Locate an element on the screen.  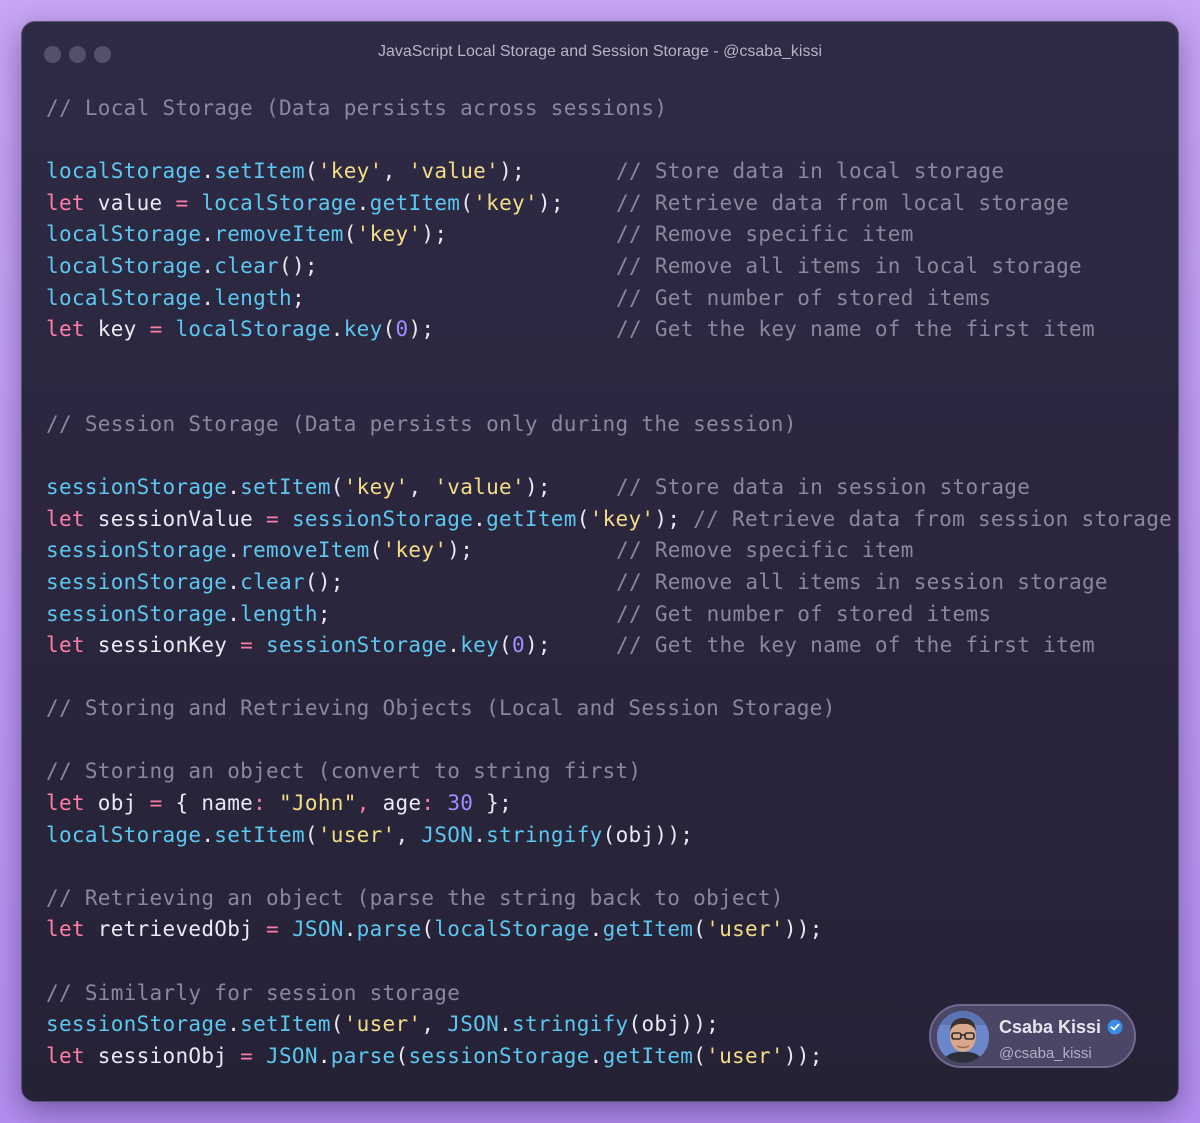
code-token: : is located at coordinates (434, 803).